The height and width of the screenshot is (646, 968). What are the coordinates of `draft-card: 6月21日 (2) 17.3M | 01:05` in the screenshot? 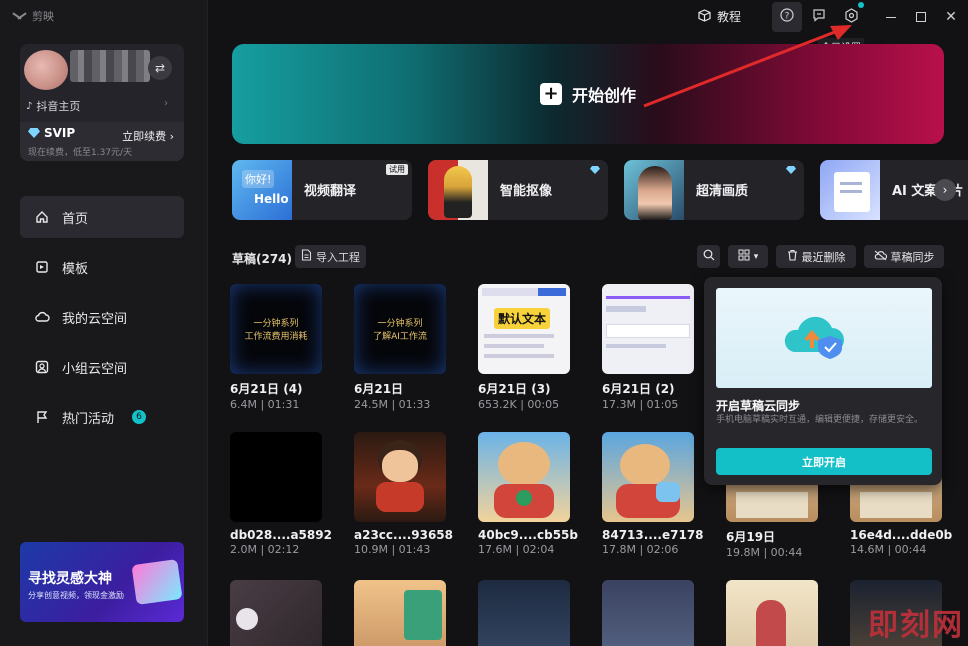 It's located at (648, 347).